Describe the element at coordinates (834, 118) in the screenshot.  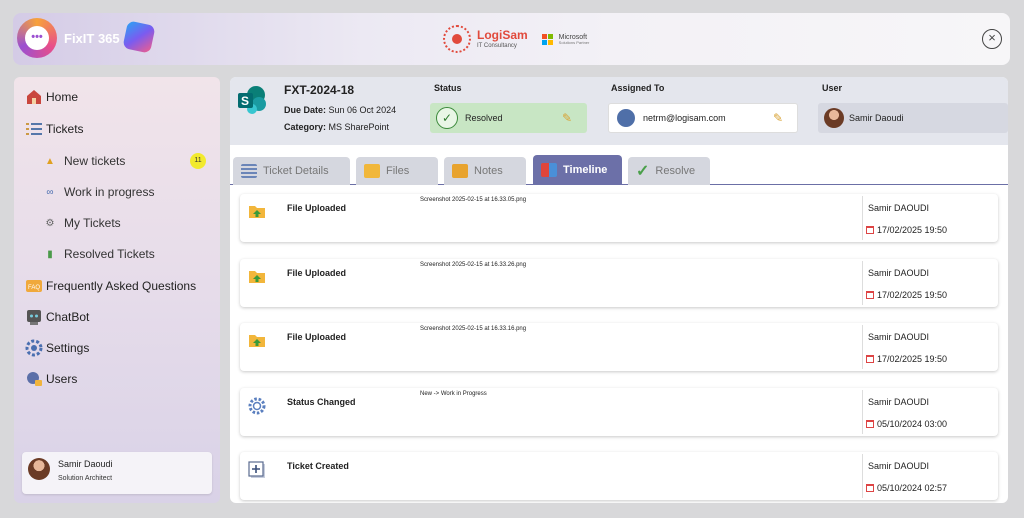
I see `avatar` at that location.